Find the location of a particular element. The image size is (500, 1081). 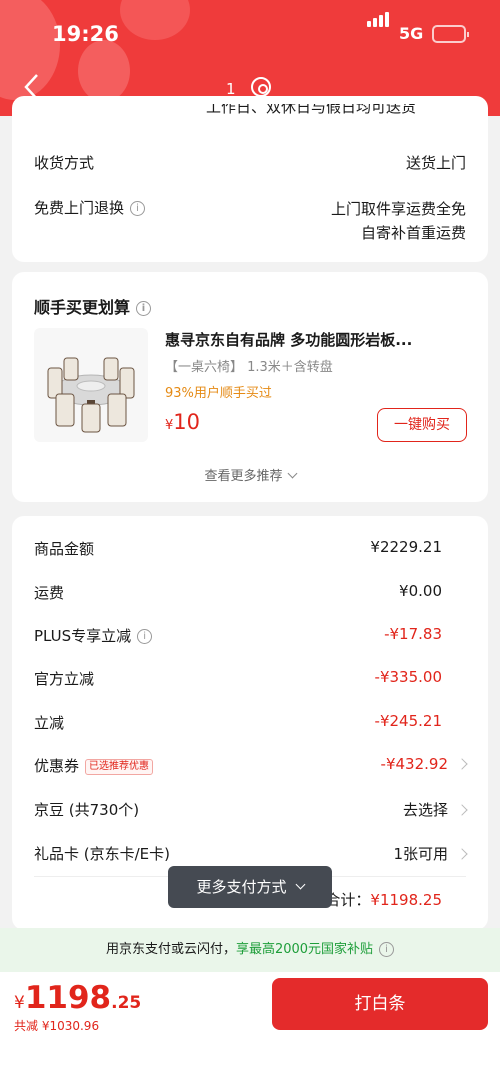

decor-balloon is located at coordinates (104, 71).